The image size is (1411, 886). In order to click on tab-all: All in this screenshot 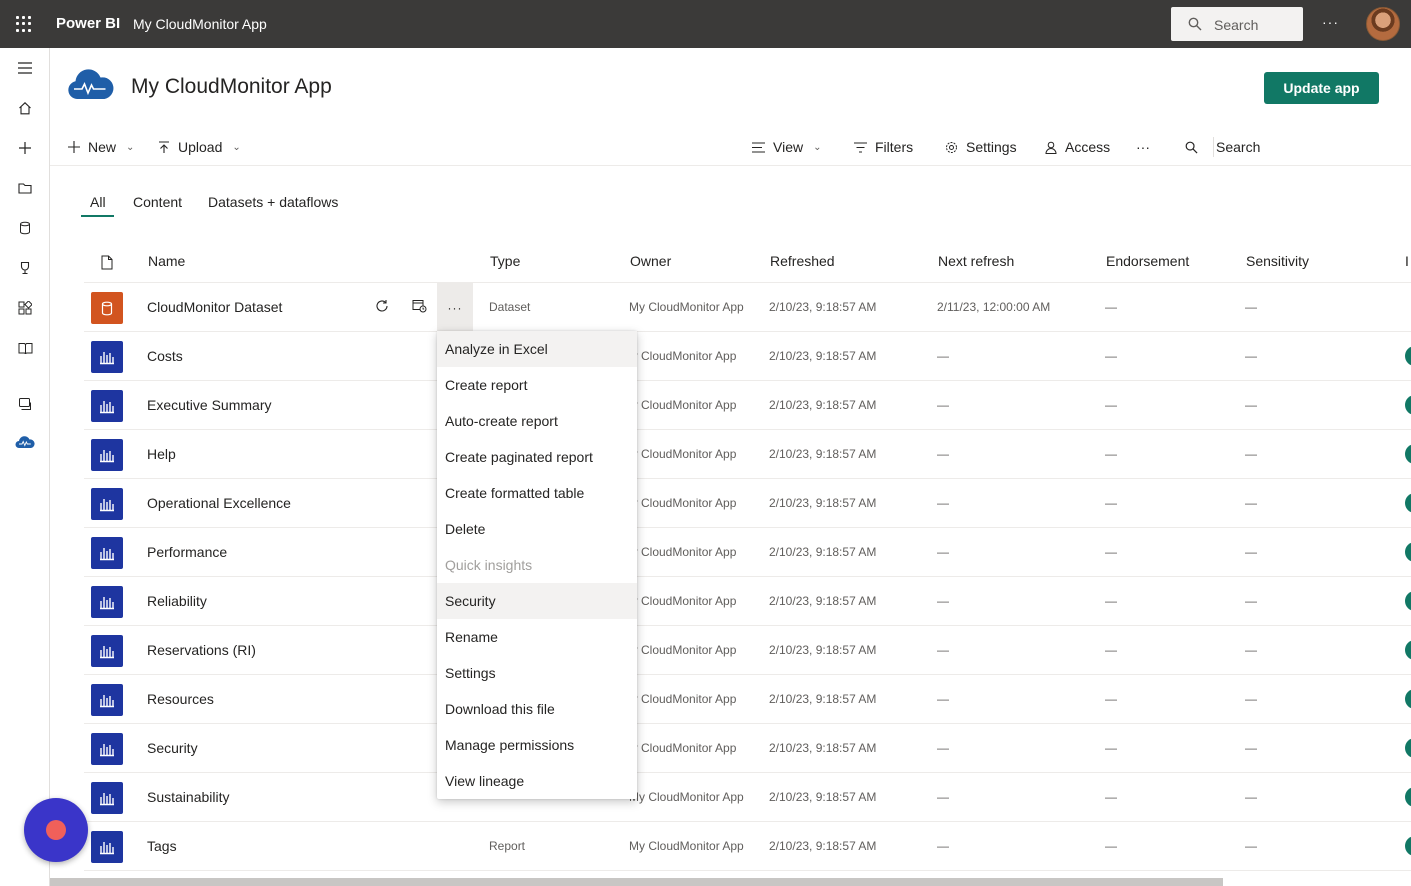, I will do `click(98, 202)`.